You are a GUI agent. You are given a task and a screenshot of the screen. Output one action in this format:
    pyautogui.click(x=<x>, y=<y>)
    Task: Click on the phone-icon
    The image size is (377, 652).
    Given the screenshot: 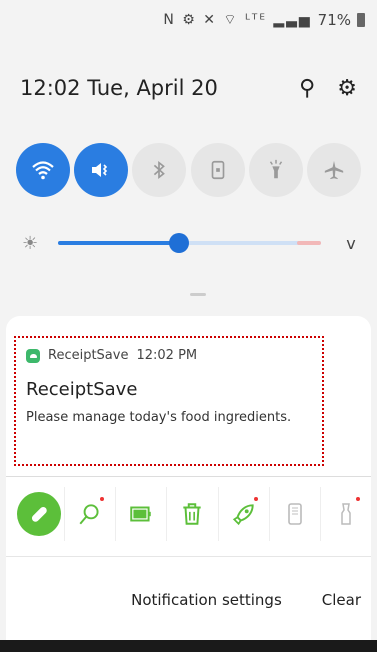 What is the action you would take?
    pyautogui.click(x=294, y=514)
    